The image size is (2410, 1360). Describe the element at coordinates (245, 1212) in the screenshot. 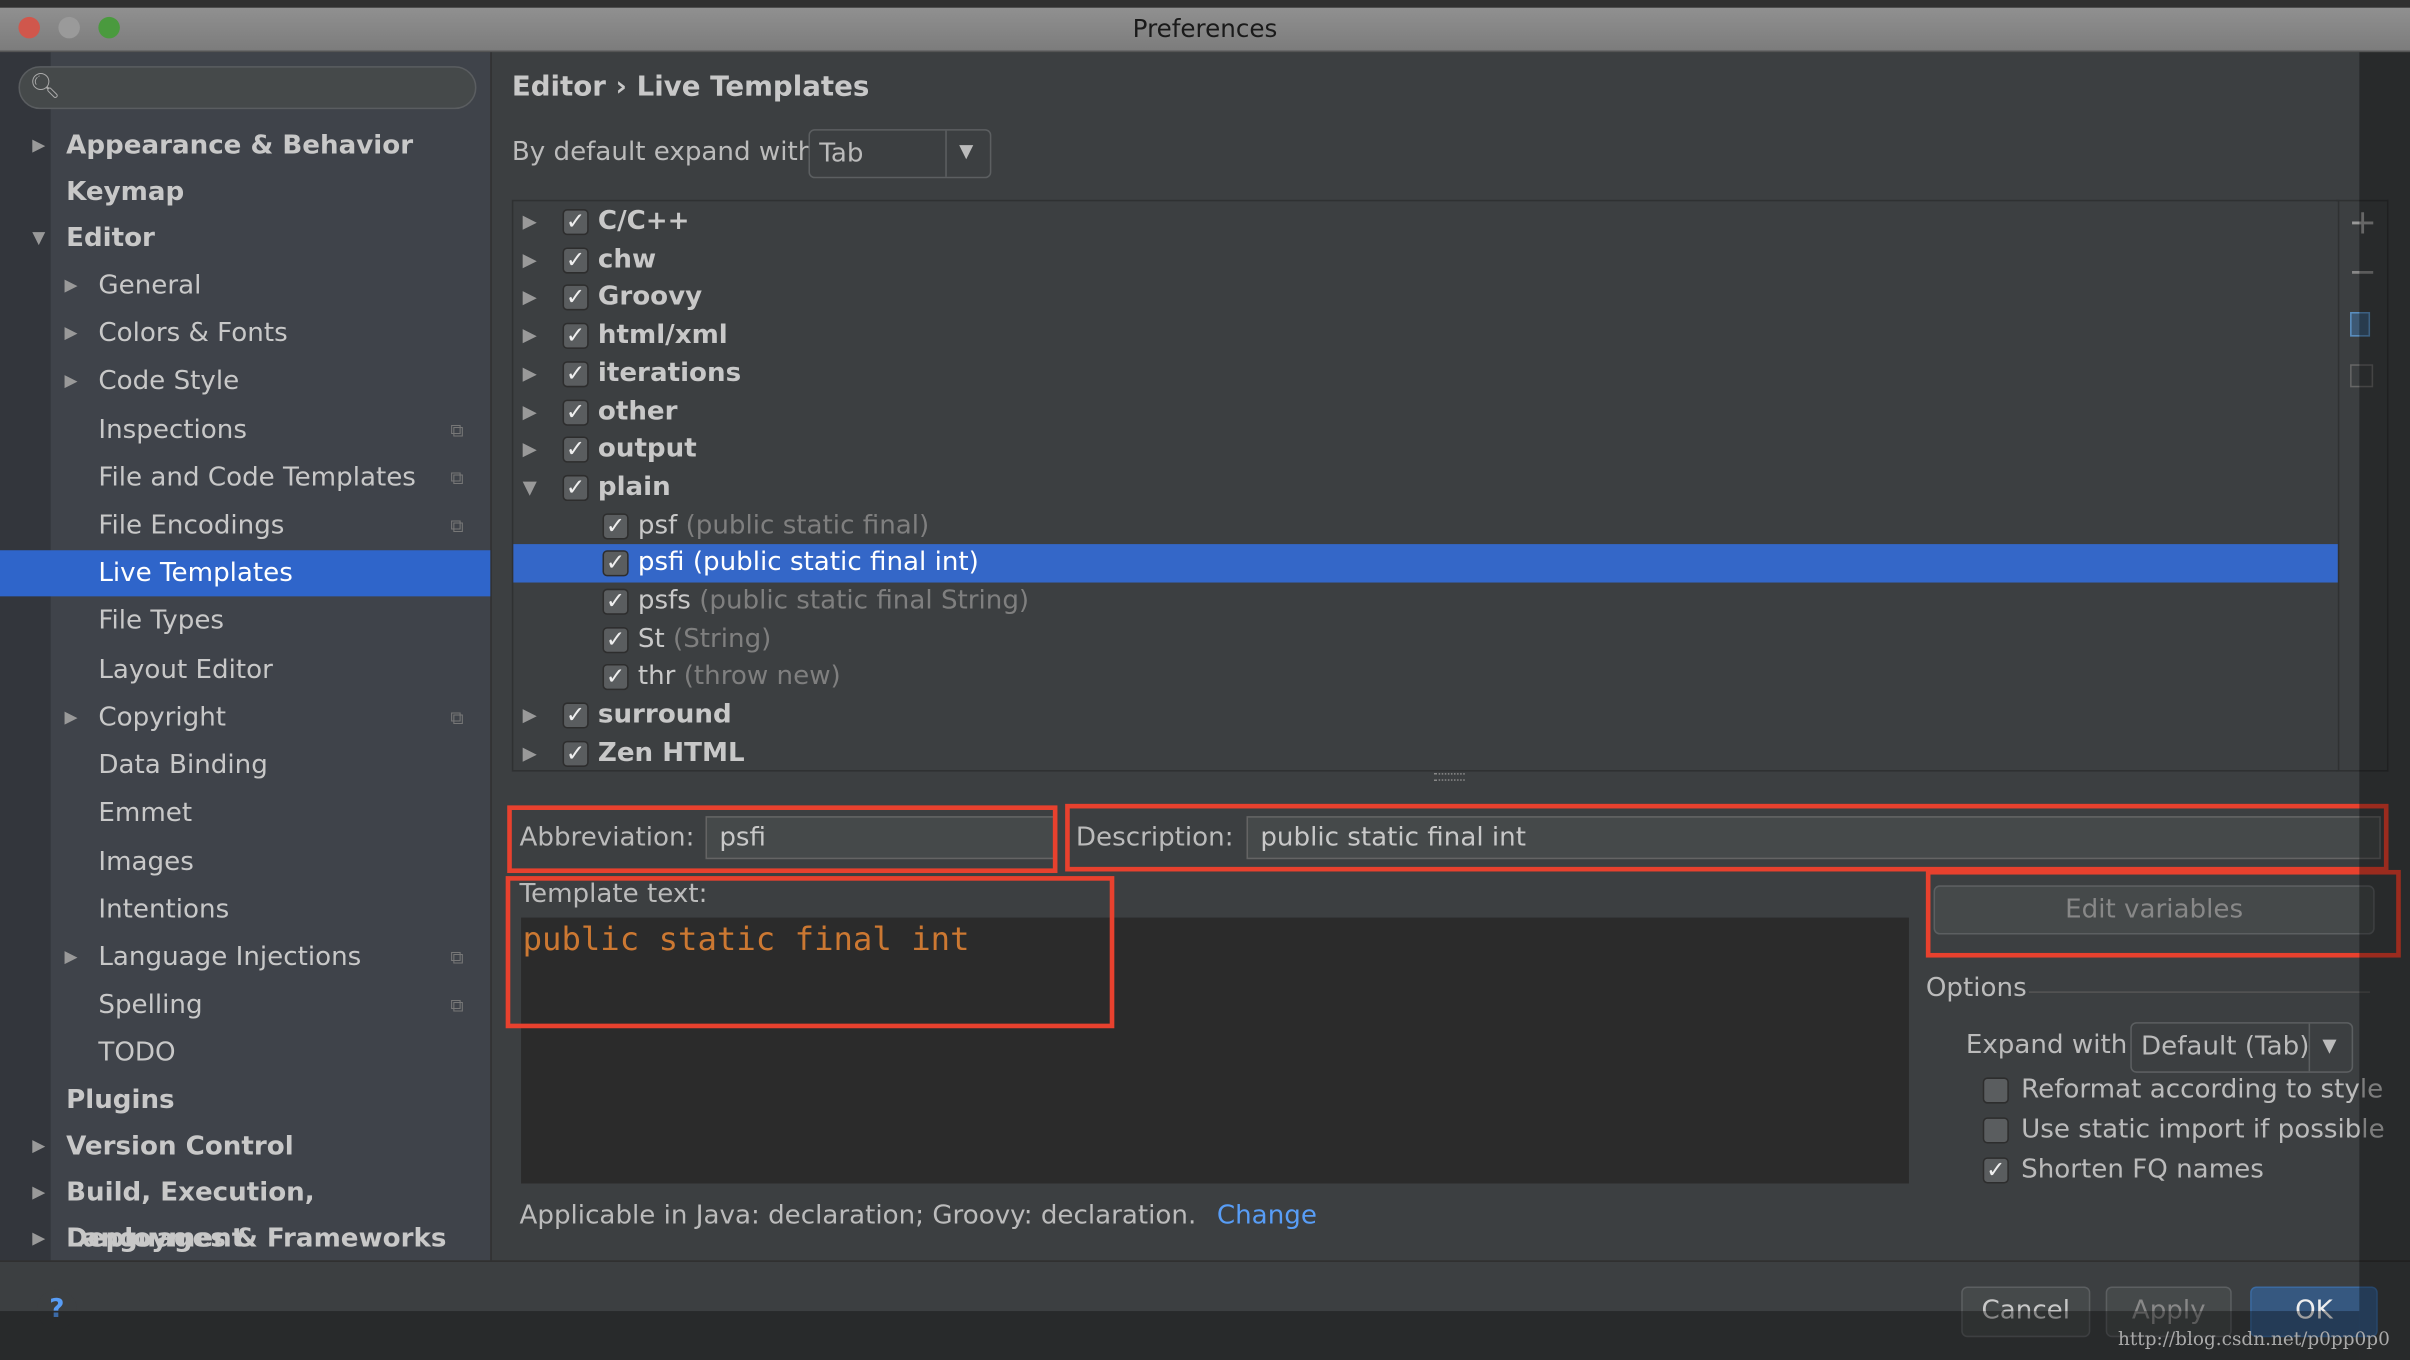

I see `sidebar-item: ▶ Build, Execution, Deployment` at that location.